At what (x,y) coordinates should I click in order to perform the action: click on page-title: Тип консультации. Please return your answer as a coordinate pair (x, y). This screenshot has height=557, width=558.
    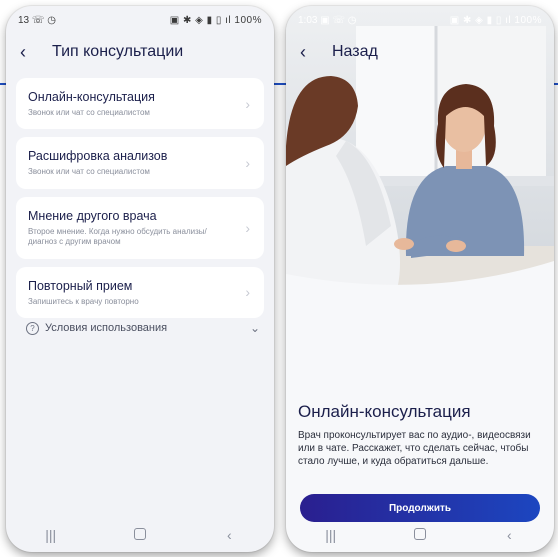
    Looking at the image, I should click on (118, 51).